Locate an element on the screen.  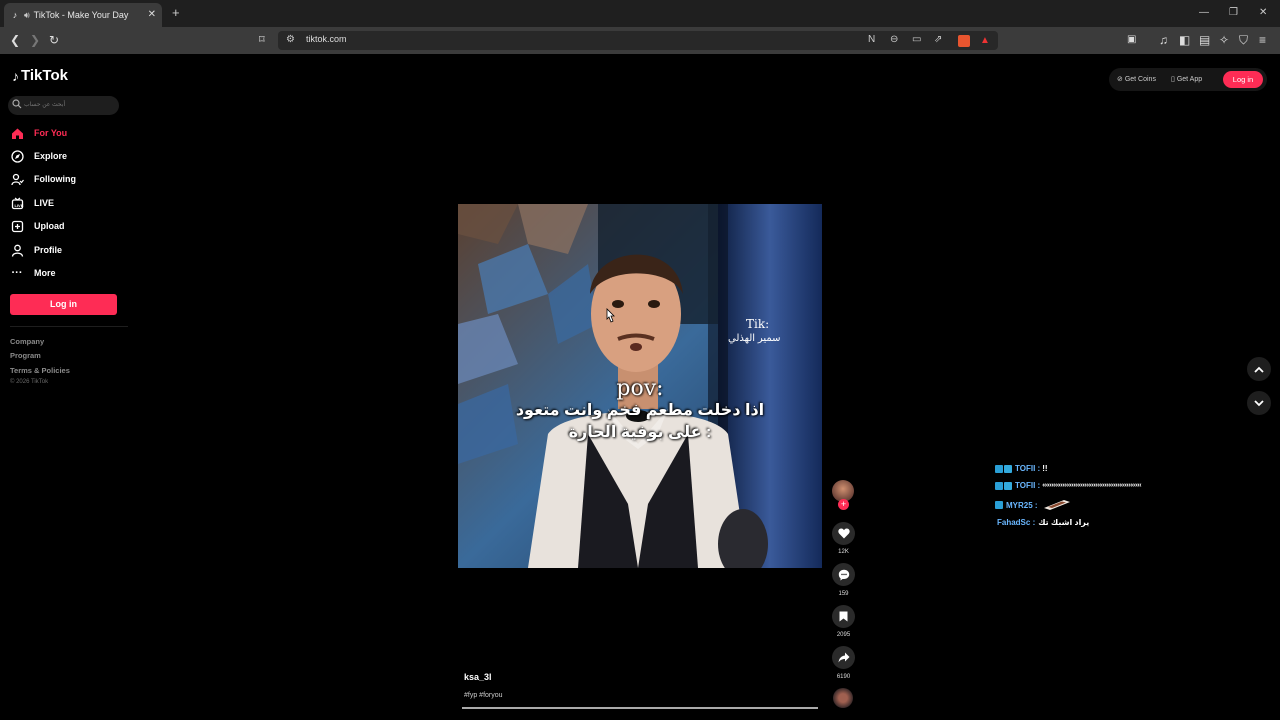
sidebar-item-live: LIVE LIVE is located at coordinates (65, 203).